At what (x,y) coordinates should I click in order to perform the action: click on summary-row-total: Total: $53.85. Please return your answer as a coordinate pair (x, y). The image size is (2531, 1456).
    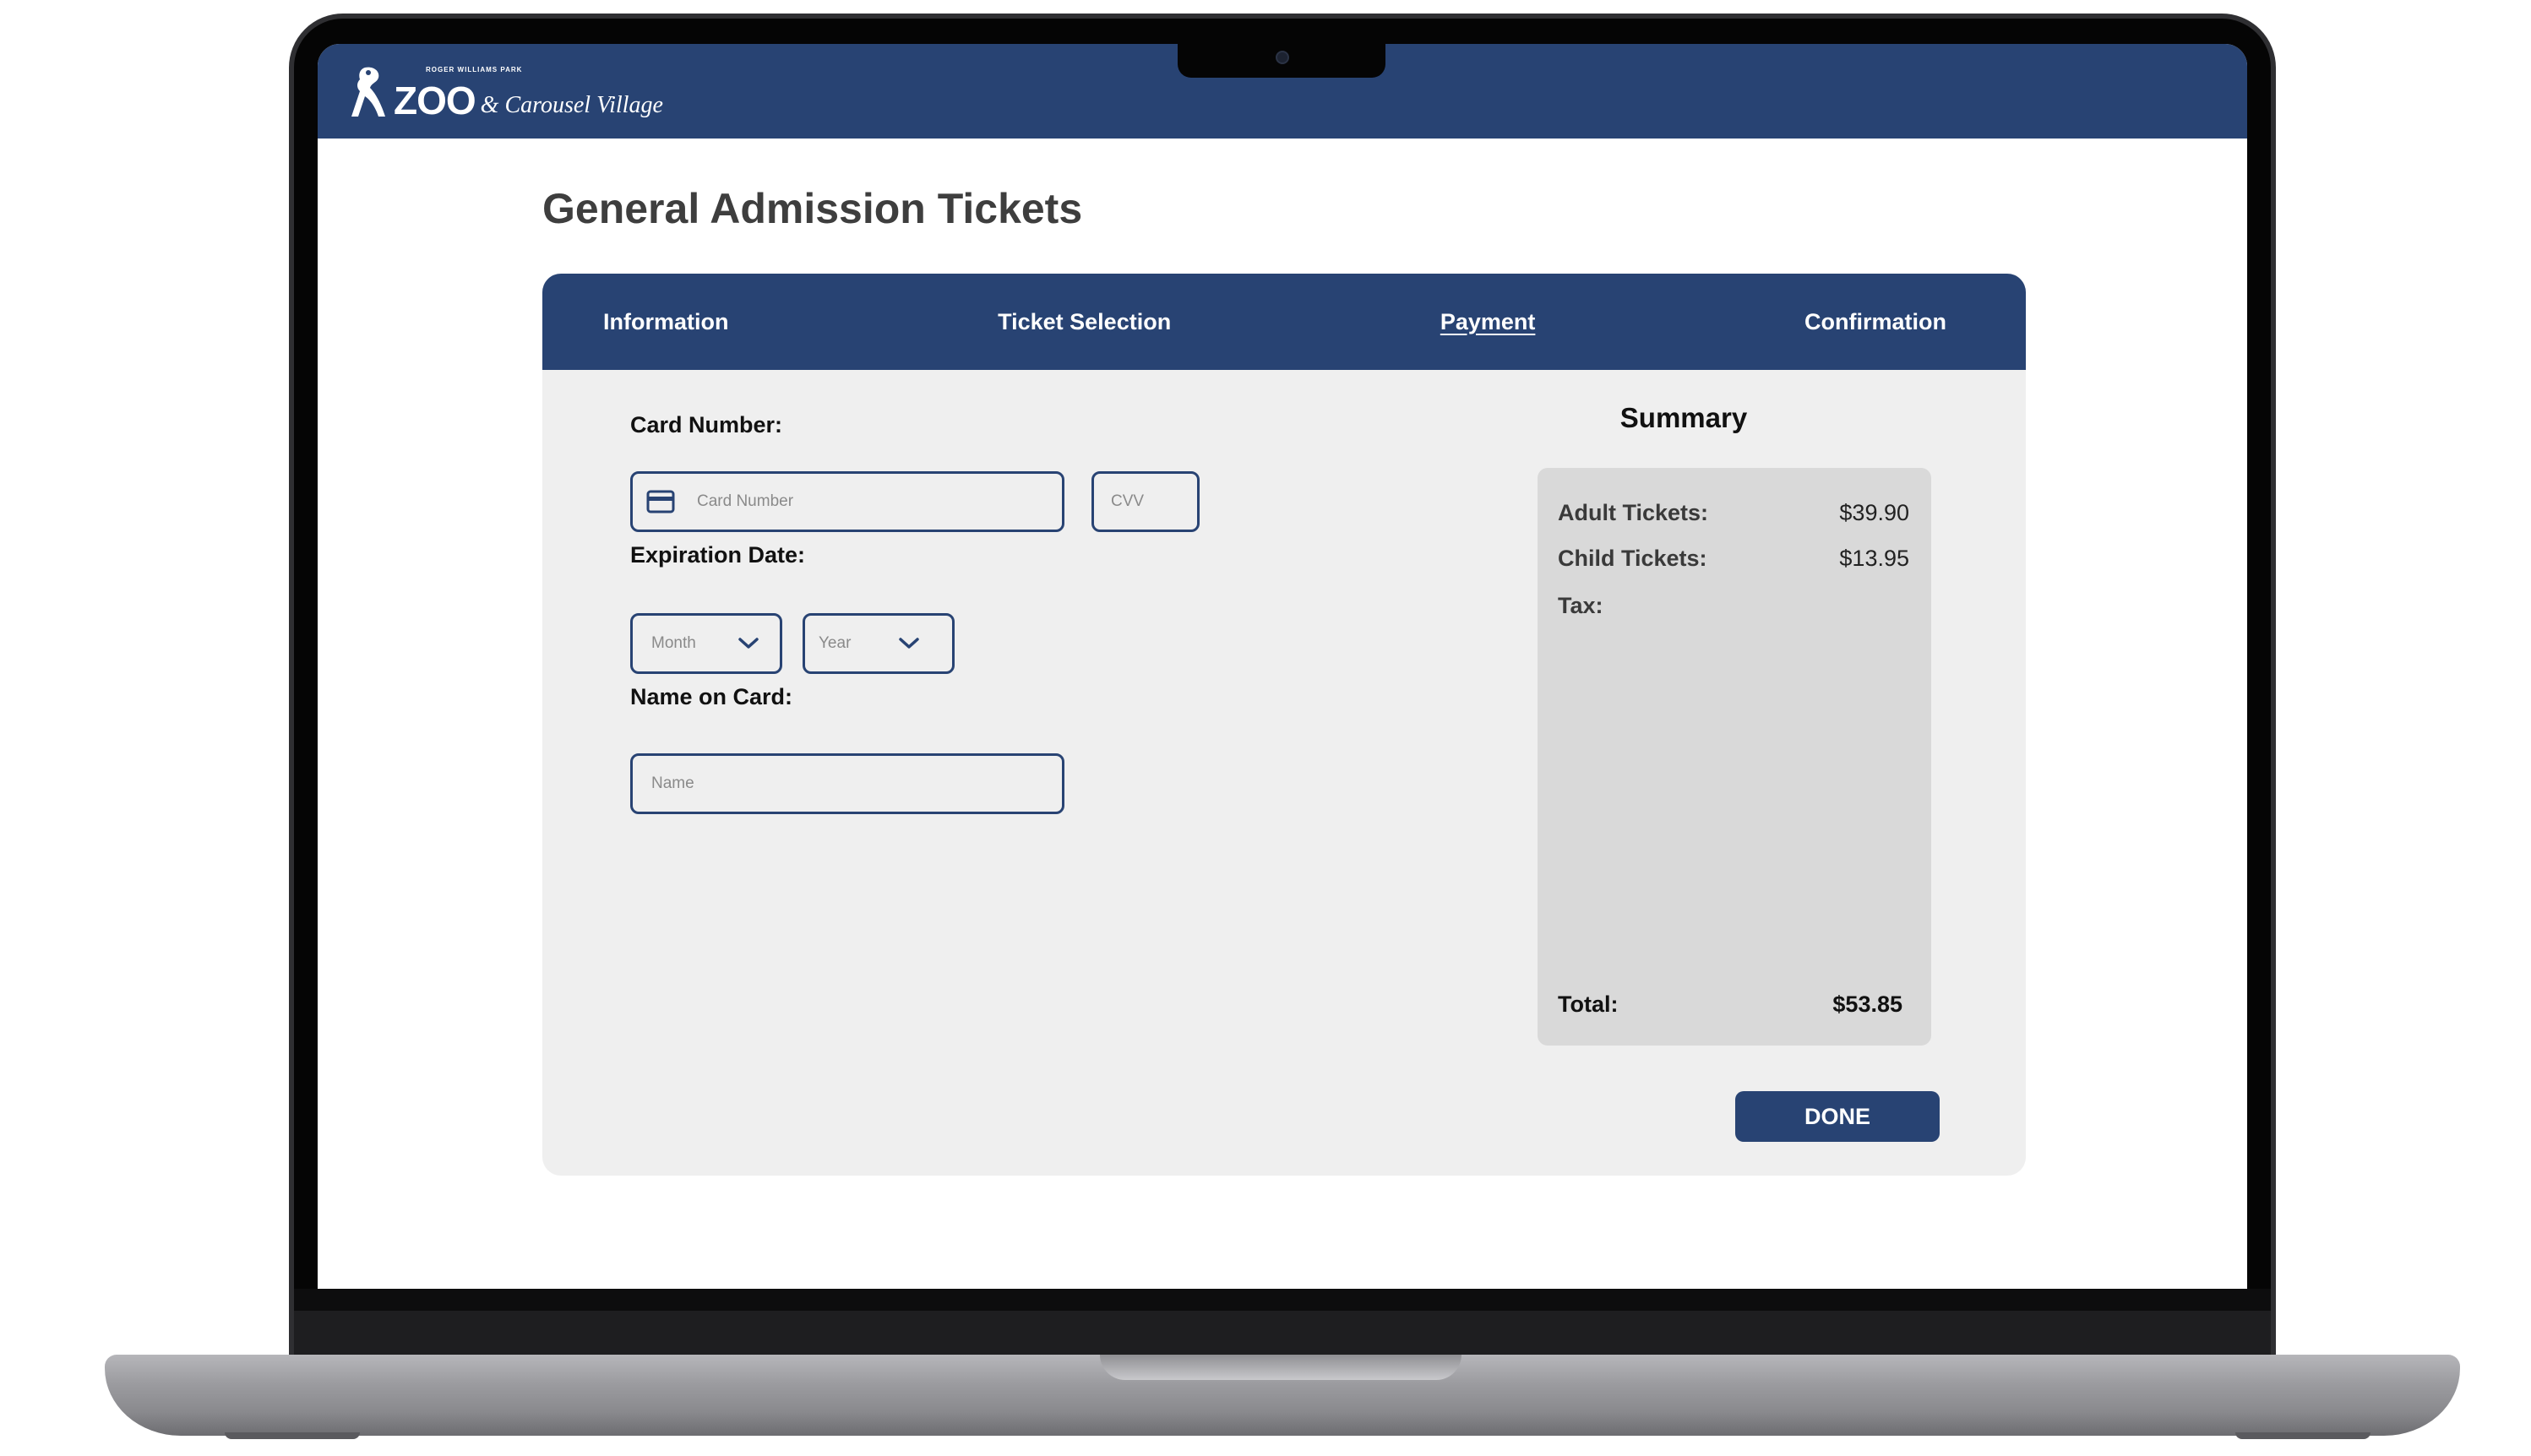
    Looking at the image, I should click on (1730, 1004).